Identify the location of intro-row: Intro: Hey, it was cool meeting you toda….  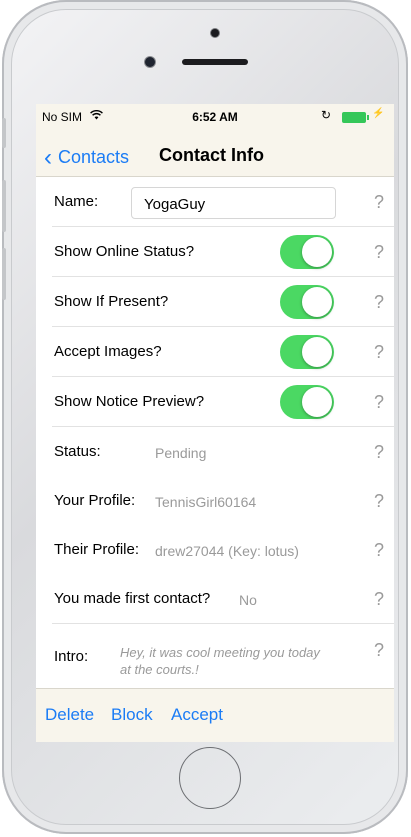
(223, 658).